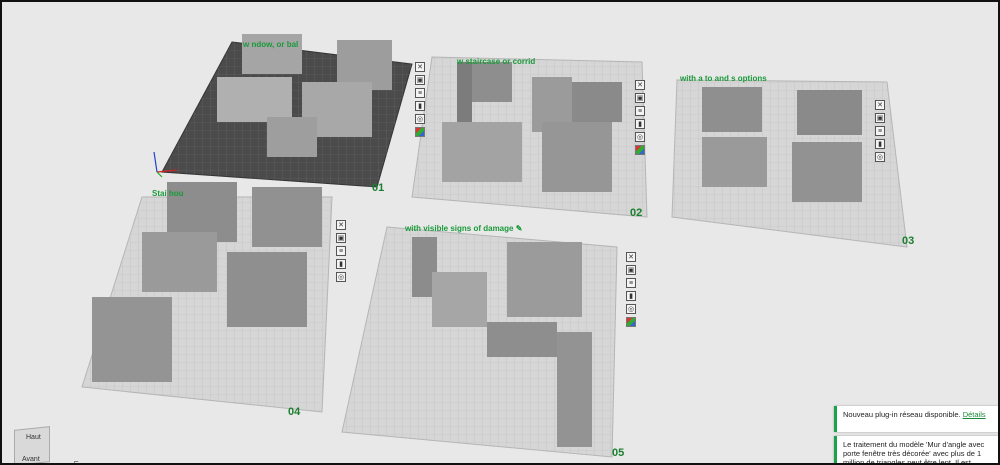 The width and height of the screenshot is (1000, 465). Describe the element at coordinates (155, 162) in the screenshot. I see `axis-z` at that location.